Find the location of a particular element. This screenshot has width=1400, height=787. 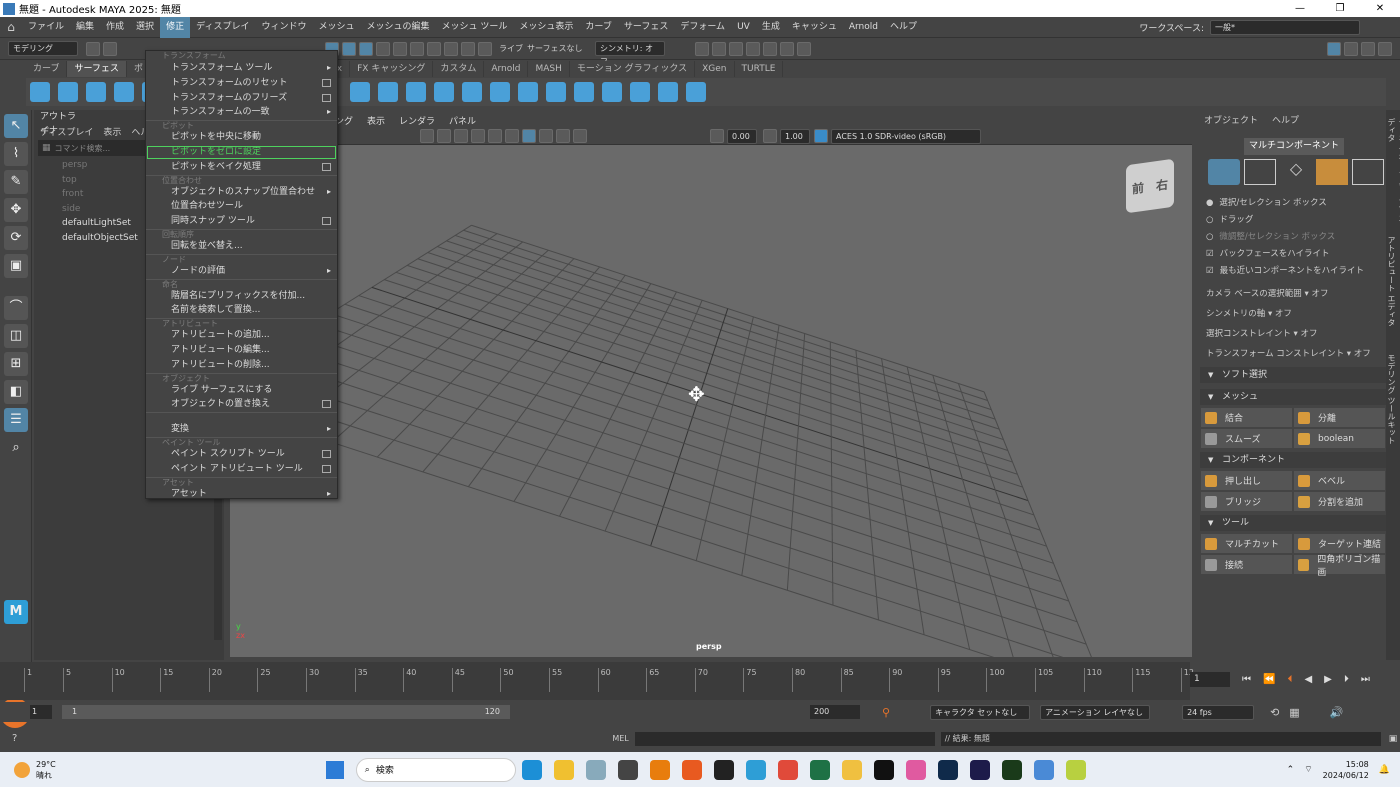

toolkit-button: 接続 is located at coordinates (1246, 564).